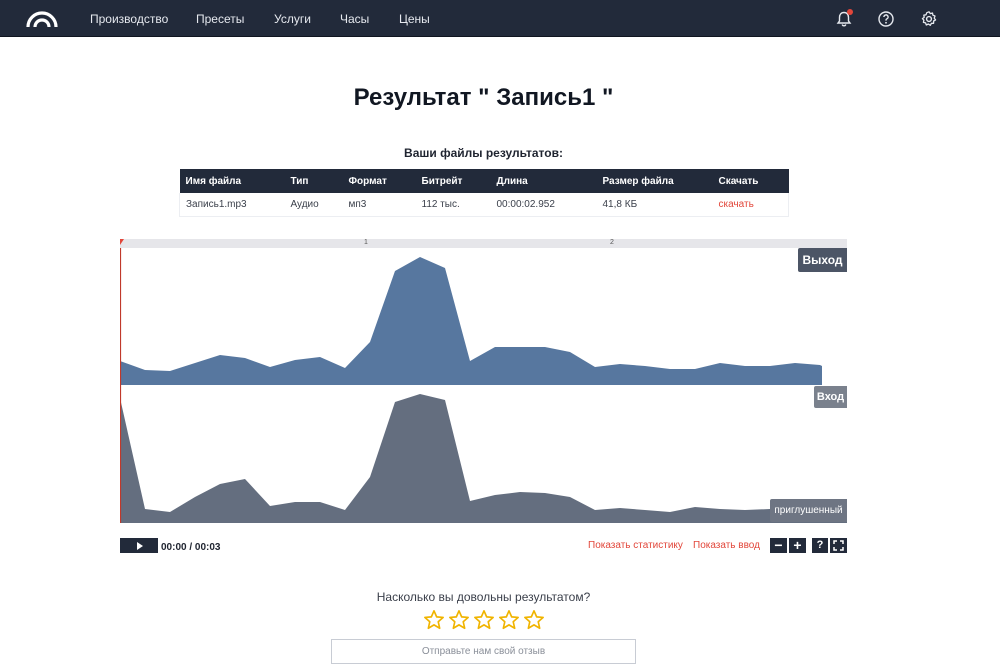 This screenshot has height=669, width=1000. What do you see at coordinates (654, 181) in the screenshot?
I see `col-header-size: Размер файла` at bounding box center [654, 181].